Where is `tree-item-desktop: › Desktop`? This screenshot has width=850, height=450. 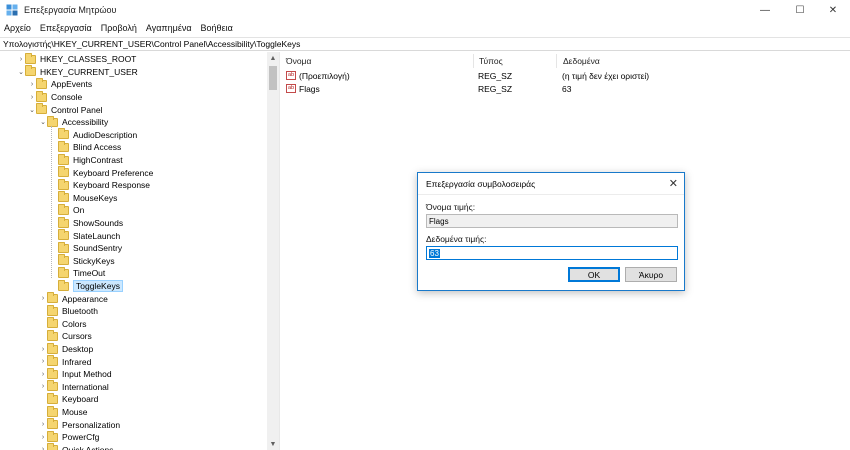 tree-item-desktop: › Desktop is located at coordinates (66, 349).